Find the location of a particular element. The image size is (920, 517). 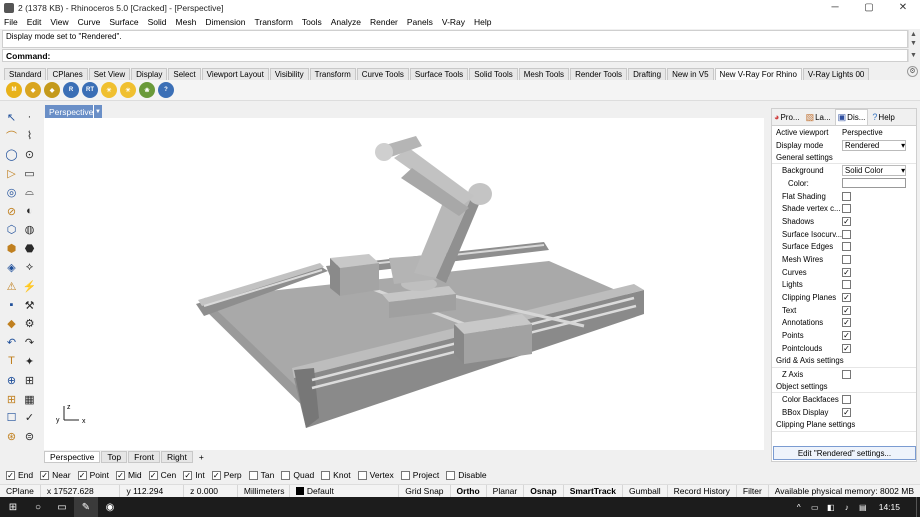

snap-icon: ⊕ is located at coordinates (11, 380).